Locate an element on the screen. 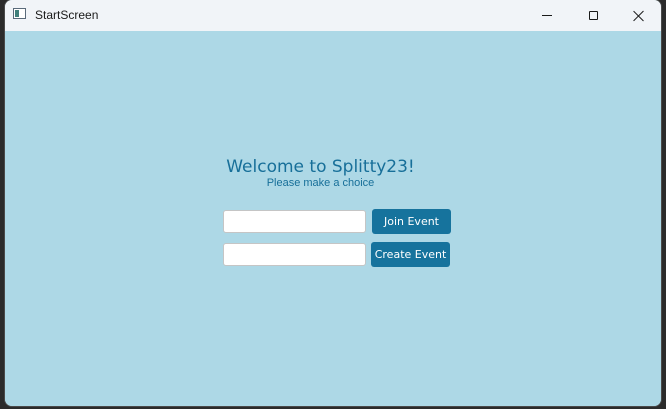  maximize-icon is located at coordinates (593, 15).